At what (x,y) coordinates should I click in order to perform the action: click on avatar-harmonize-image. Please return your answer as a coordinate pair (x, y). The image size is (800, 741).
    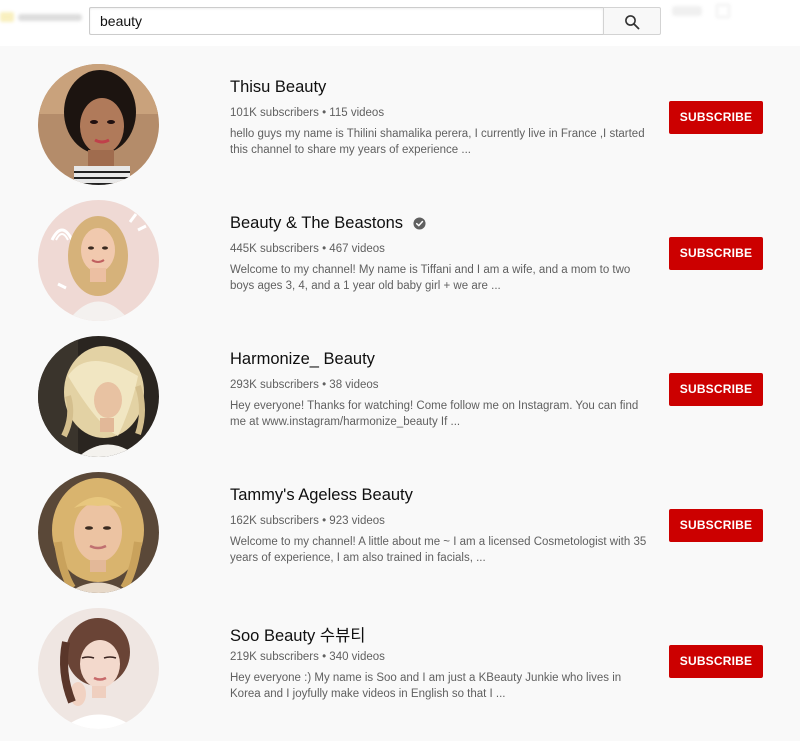
    Looking at the image, I should click on (98, 396).